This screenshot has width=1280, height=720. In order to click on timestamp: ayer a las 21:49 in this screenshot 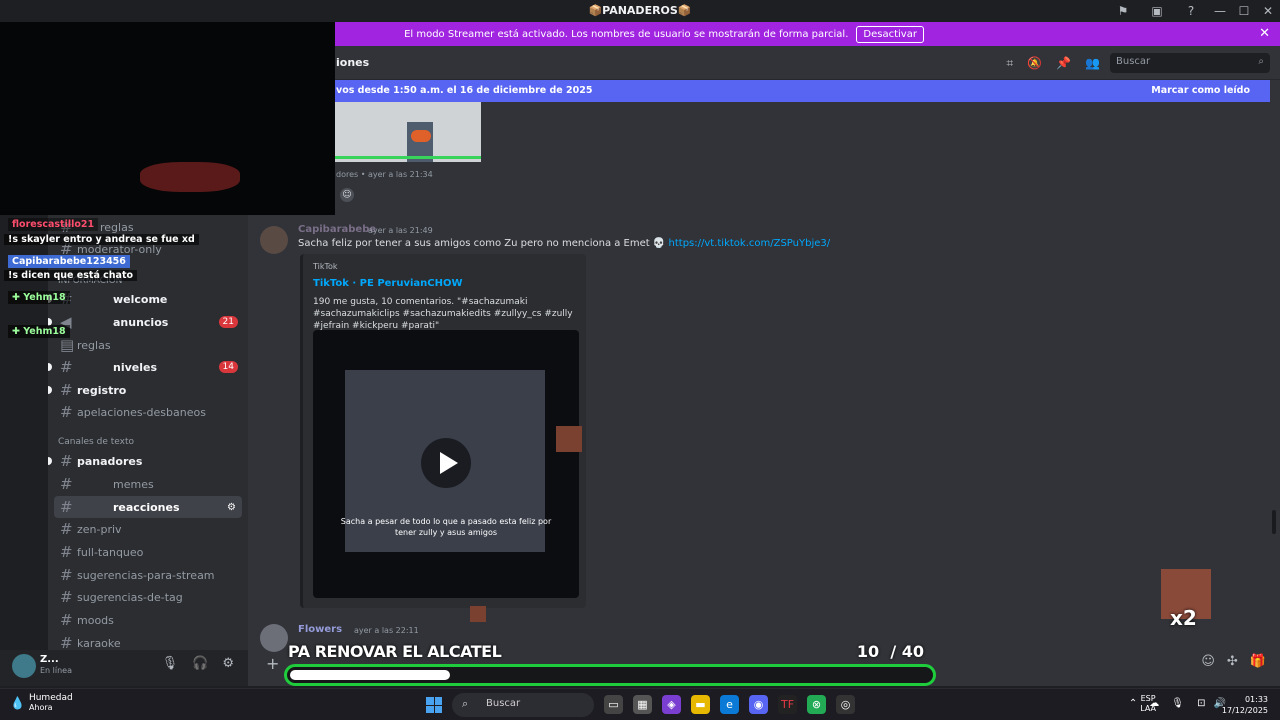, I will do `click(400, 230)`.